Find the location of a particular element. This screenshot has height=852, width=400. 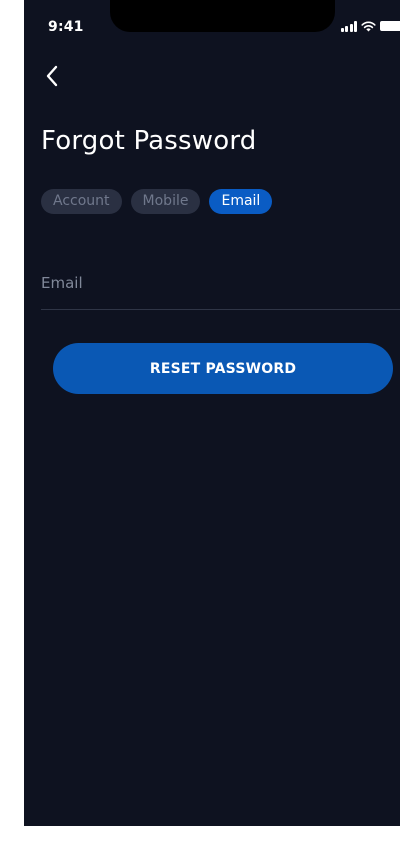

tab-mobile: Mobile is located at coordinates (165, 201).